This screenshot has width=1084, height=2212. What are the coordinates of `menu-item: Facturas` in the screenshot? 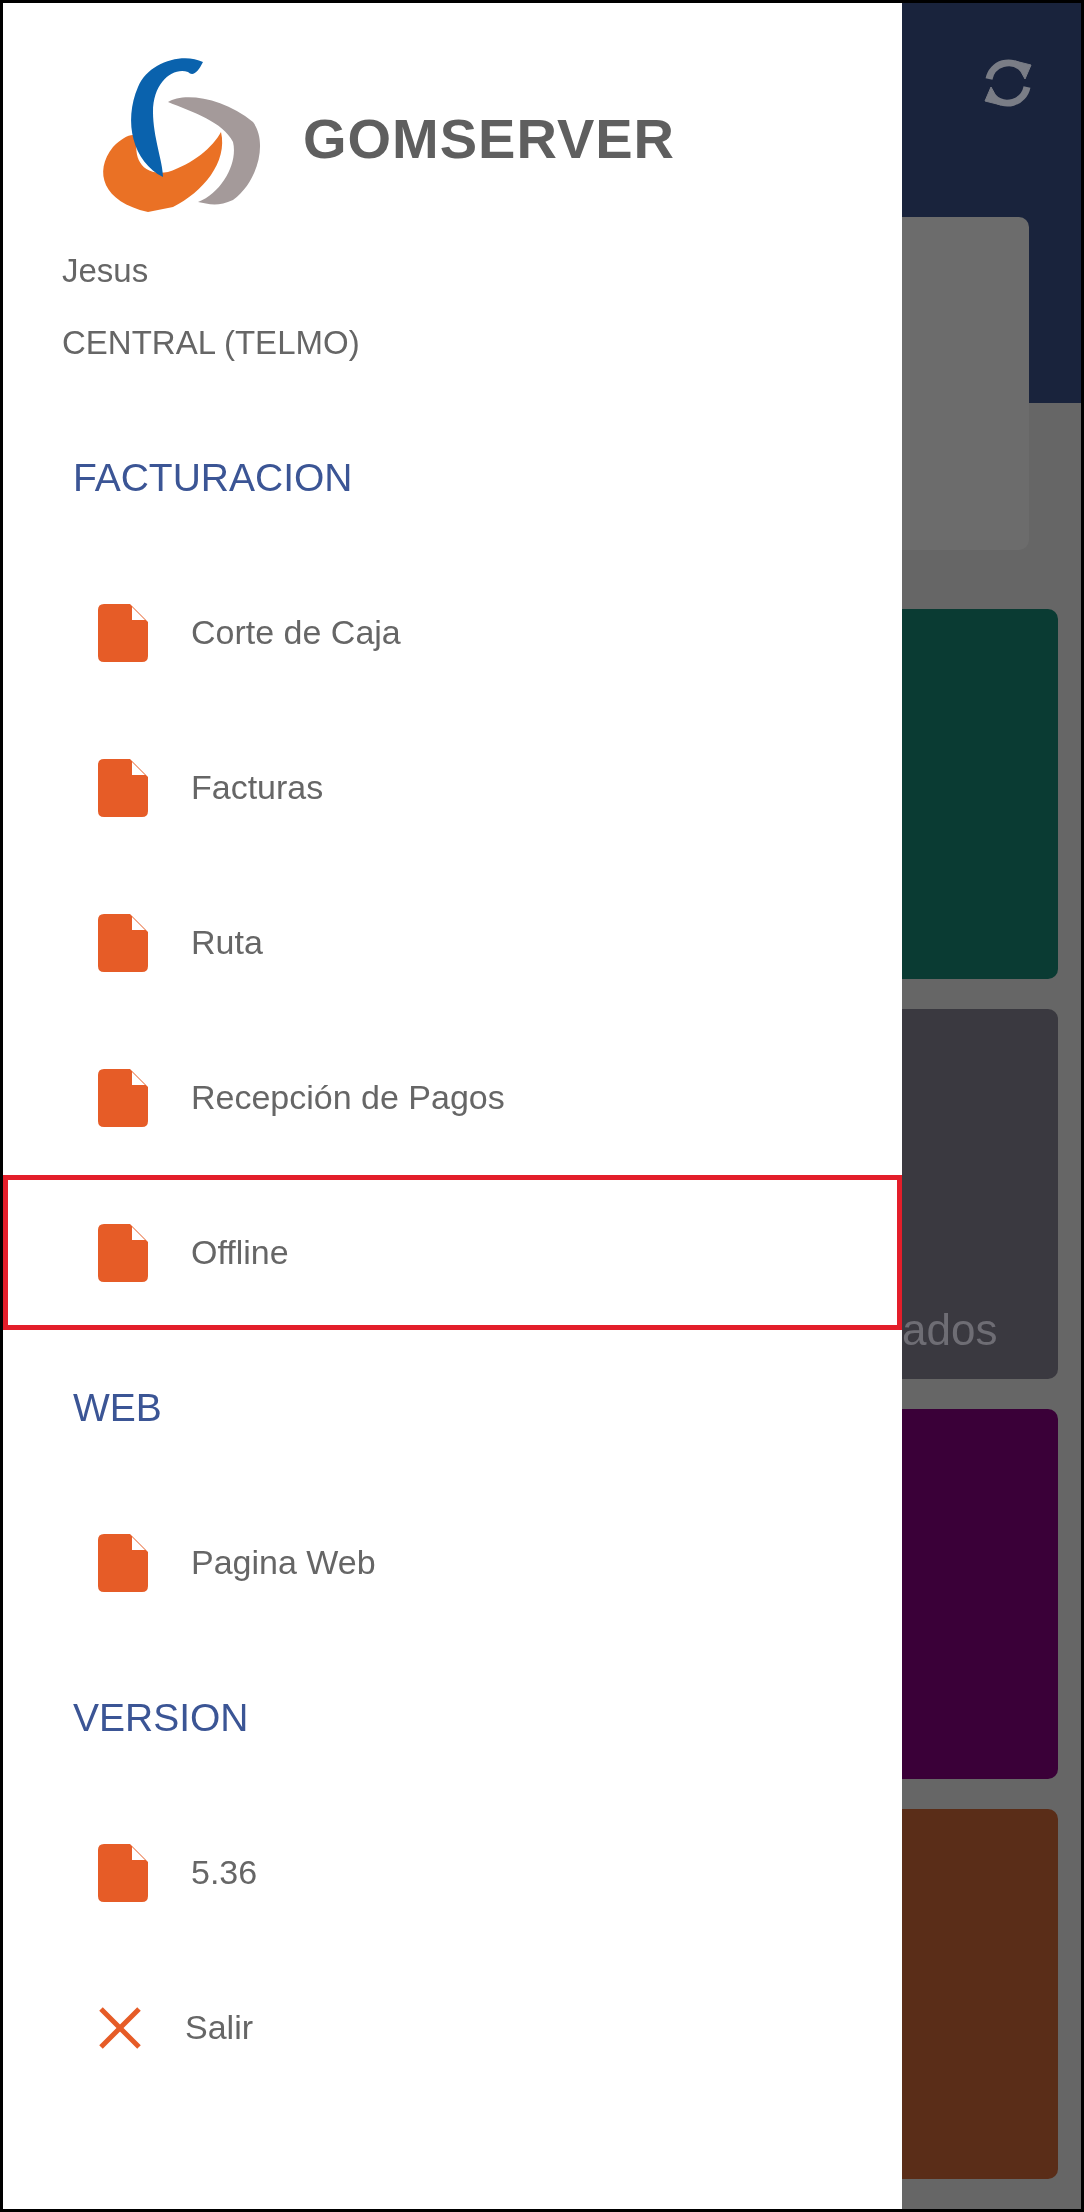 It's located at (452, 787).